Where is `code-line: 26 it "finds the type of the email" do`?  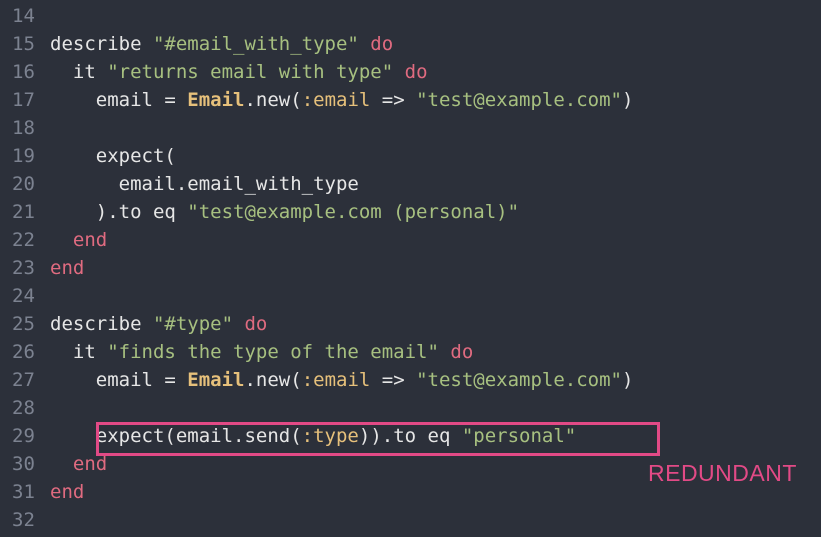 code-line: 26 it "finds the type of the email" do is located at coordinates (236, 352).